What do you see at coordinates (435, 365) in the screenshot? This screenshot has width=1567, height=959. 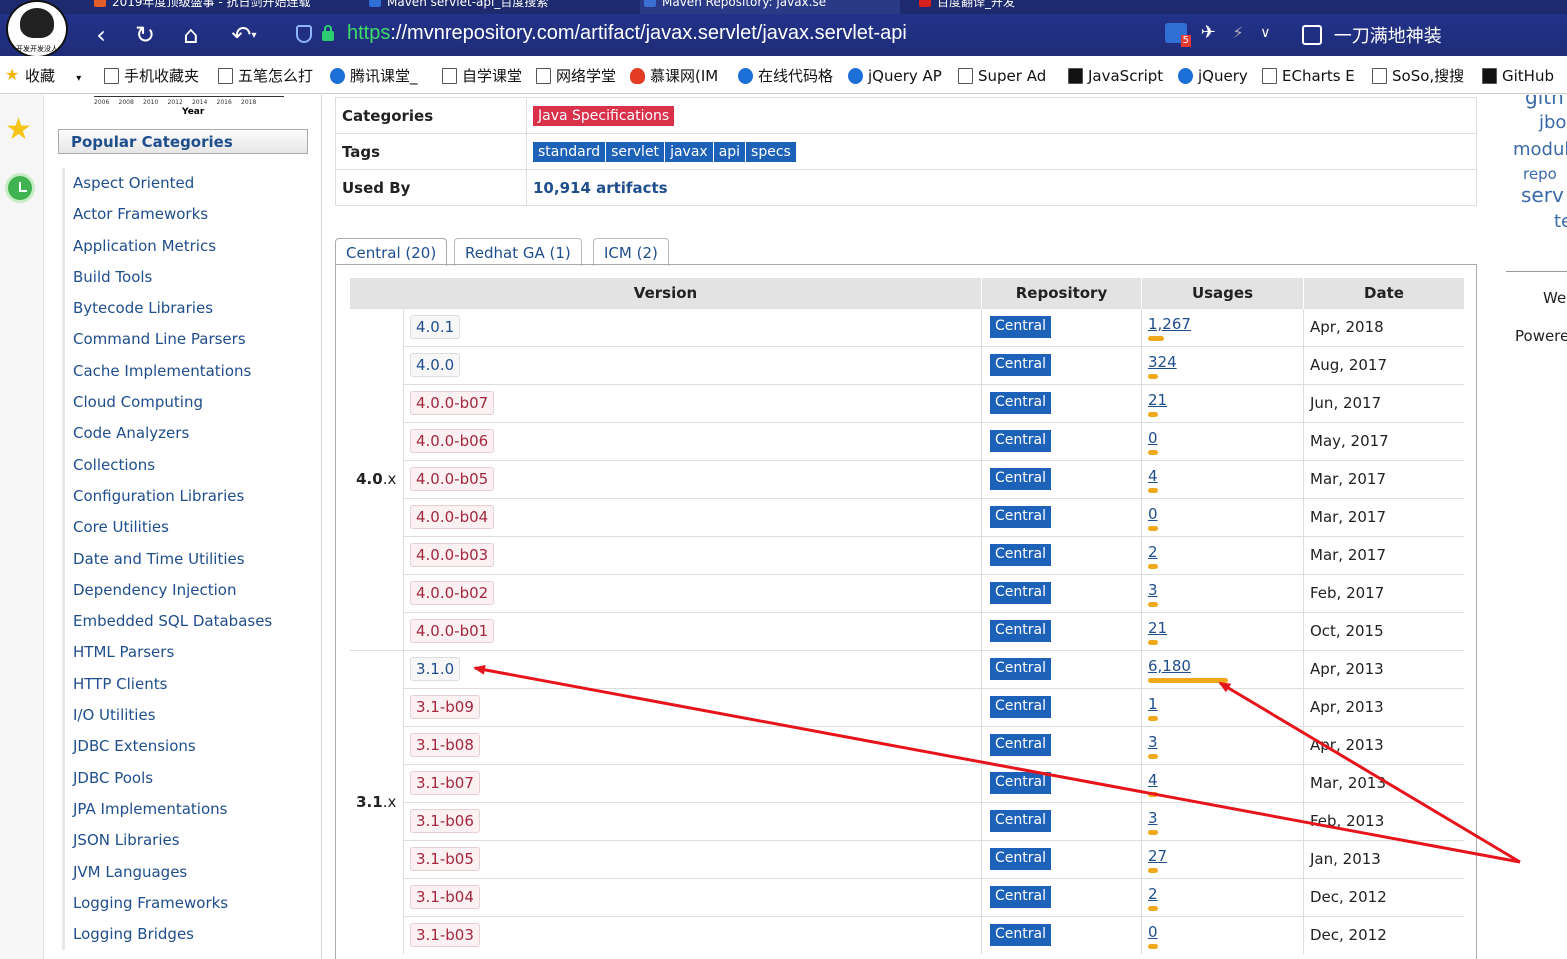 I see `version-link: 4.0.0` at bounding box center [435, 365].